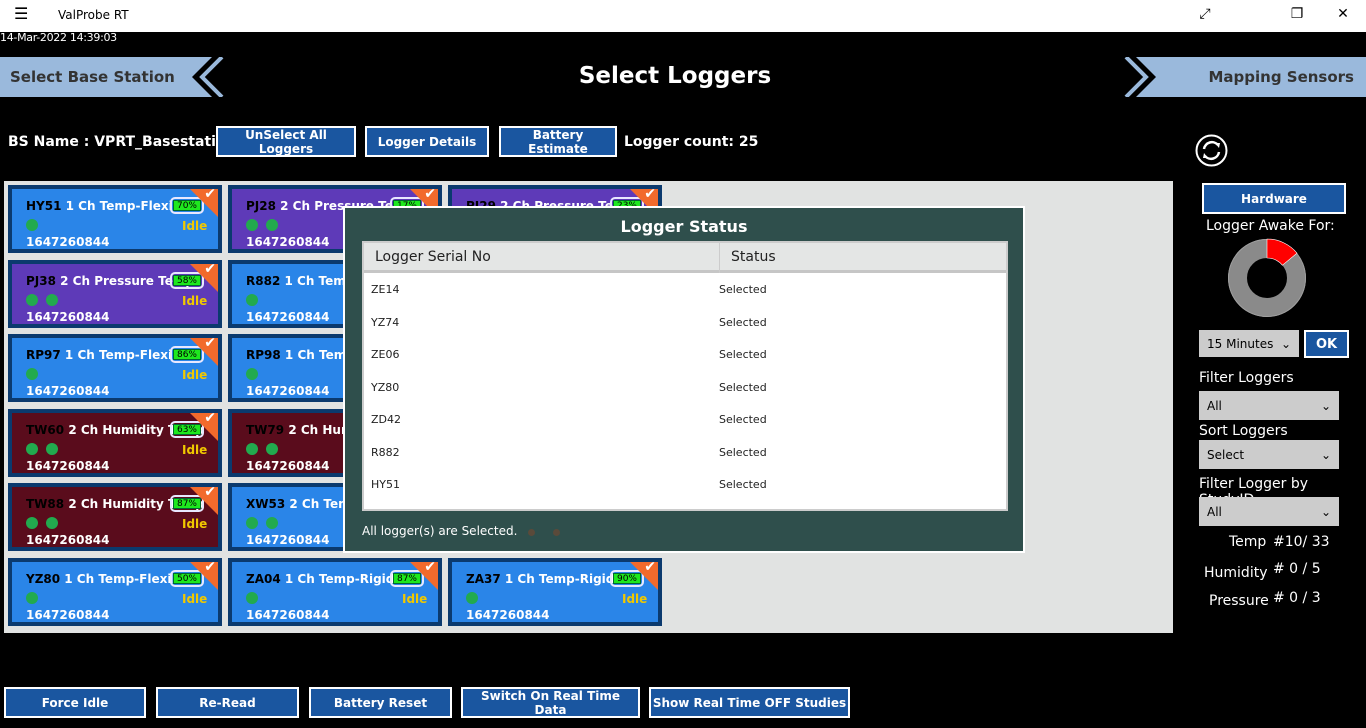 The width and height of the screenshot is (1366, 728). I want to click on table-row: YZ80 Selected, so click(685, 389).